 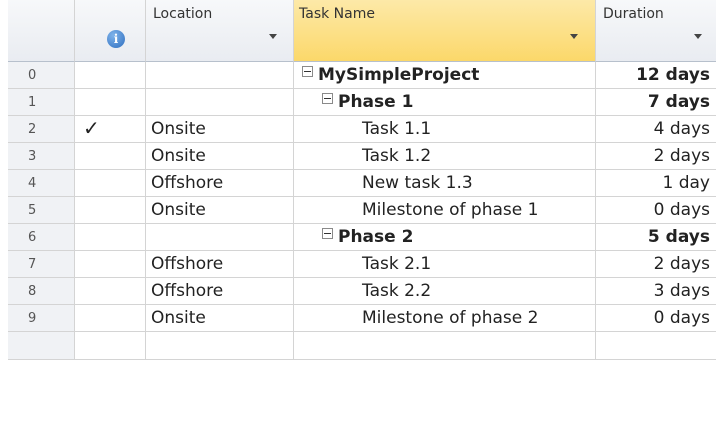 I want to click on task-name-cell: Phase 1, so click(x=445, y=102).